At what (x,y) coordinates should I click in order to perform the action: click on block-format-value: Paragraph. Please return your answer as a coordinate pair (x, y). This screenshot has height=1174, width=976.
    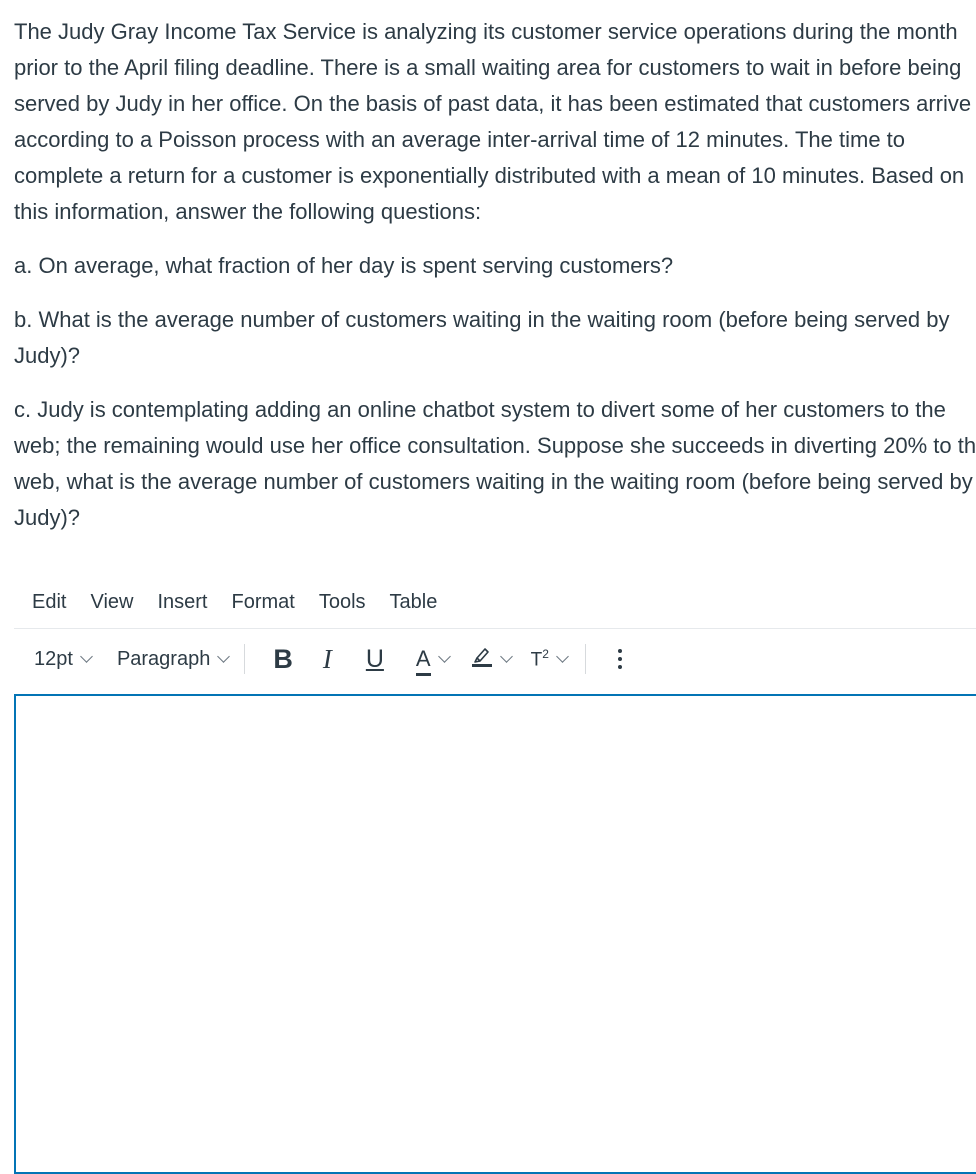
    Looking at the image, I should click on (163, 658).